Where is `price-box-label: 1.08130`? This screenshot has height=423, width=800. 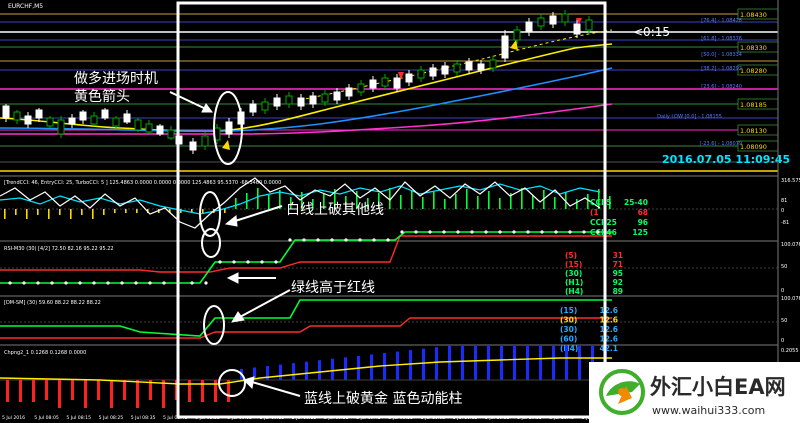
price-box-label: 1.08130 is located at coordinates (753, 131).